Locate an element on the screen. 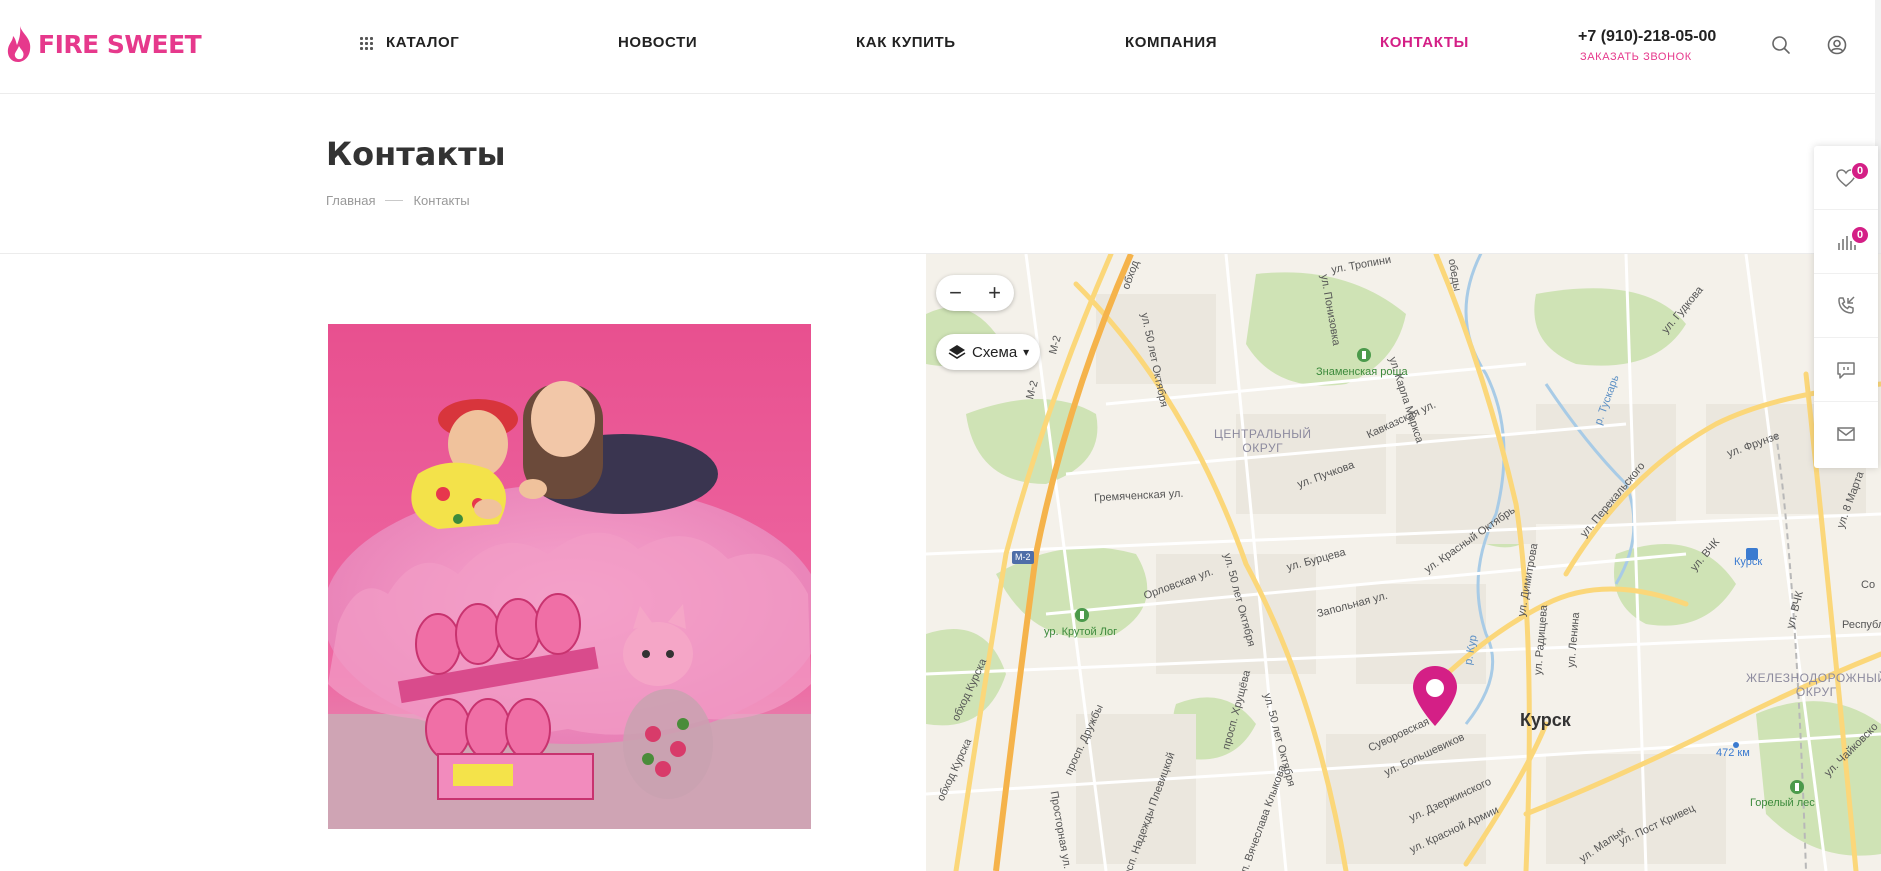  favorites-button: 0 is located at coordinates (1846, 178).